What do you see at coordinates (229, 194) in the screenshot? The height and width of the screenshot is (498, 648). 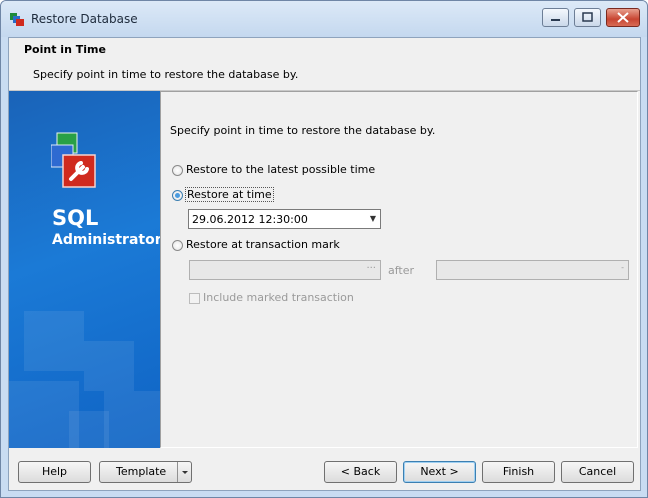 I see `radio-restore-at-time-label: Restore at time` at bounding box center [229, 194].